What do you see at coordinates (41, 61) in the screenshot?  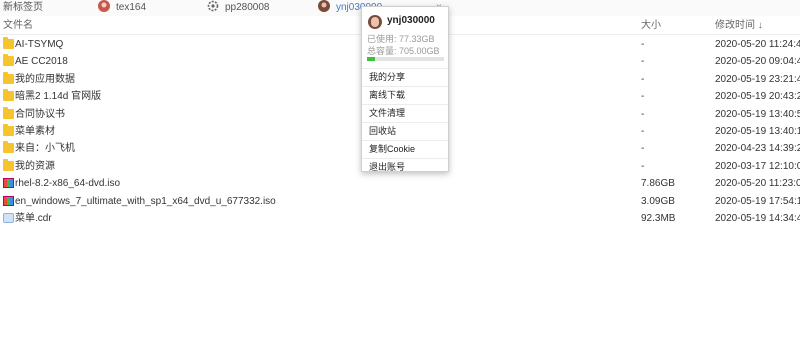 I see `file-name: AE CC2018` at bounding box center [41, 61].